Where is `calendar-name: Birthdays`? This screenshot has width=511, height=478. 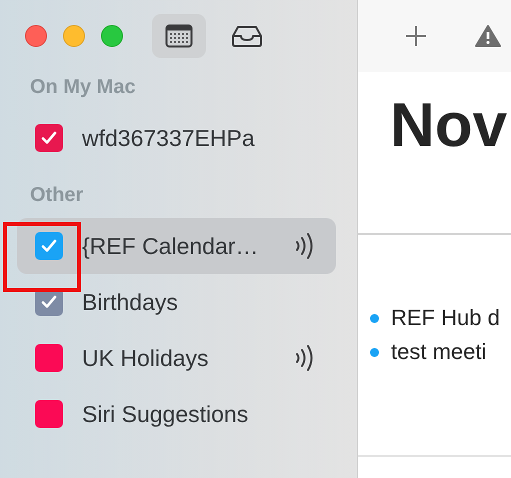
calendar-name: Birthdays is located at coordinates (130, 302).